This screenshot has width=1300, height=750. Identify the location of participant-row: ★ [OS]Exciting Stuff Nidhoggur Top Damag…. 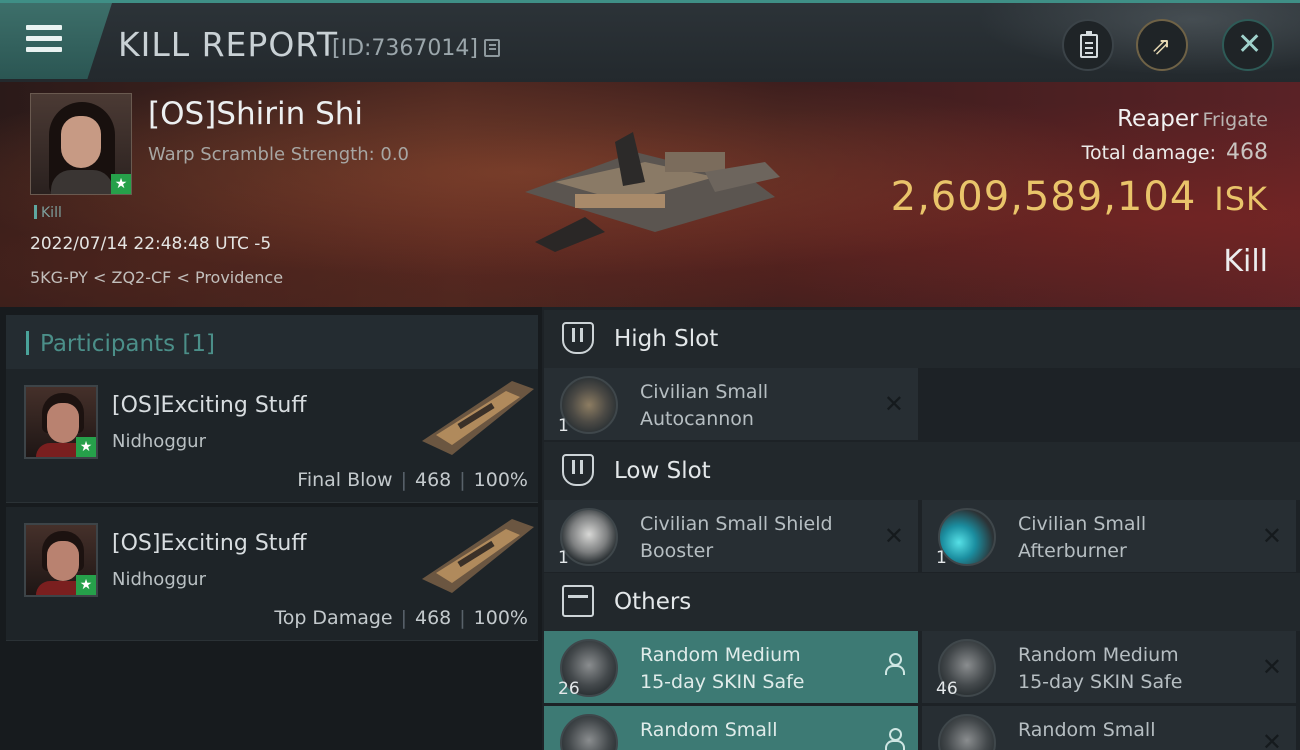
(272, 574).